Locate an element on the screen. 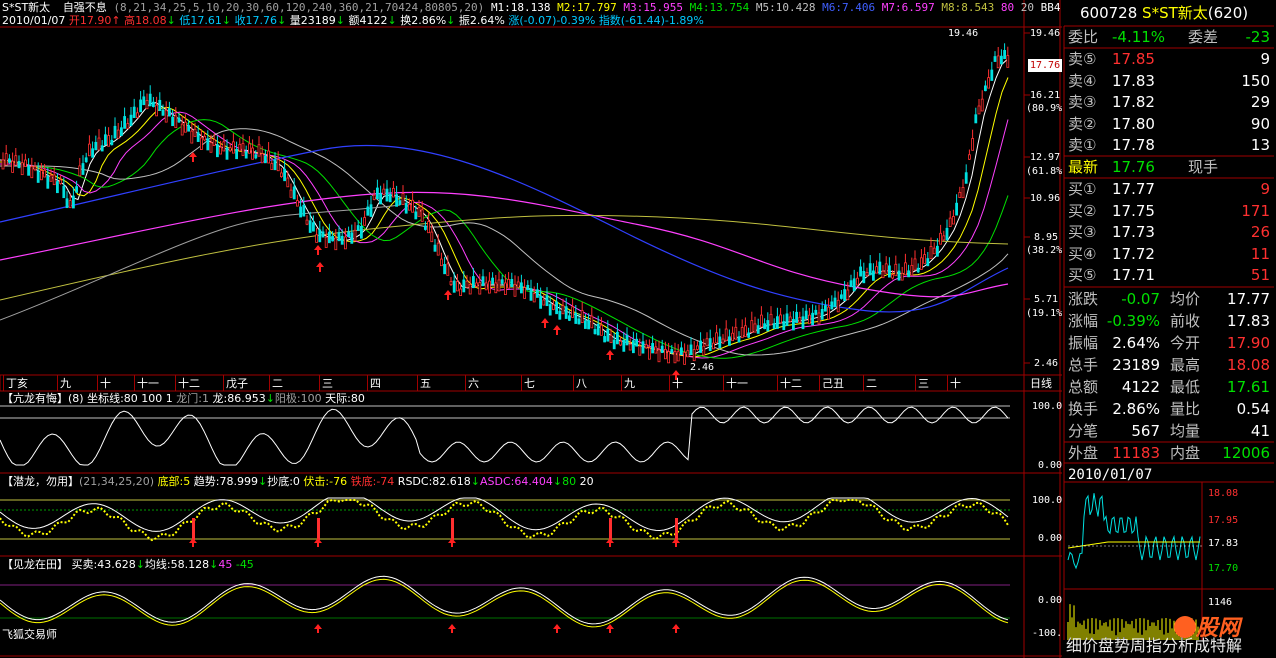 Image resolution: width=1276 pixels, height=658 pixels. month-label: 戊子 is located at coordinates (237, 383).